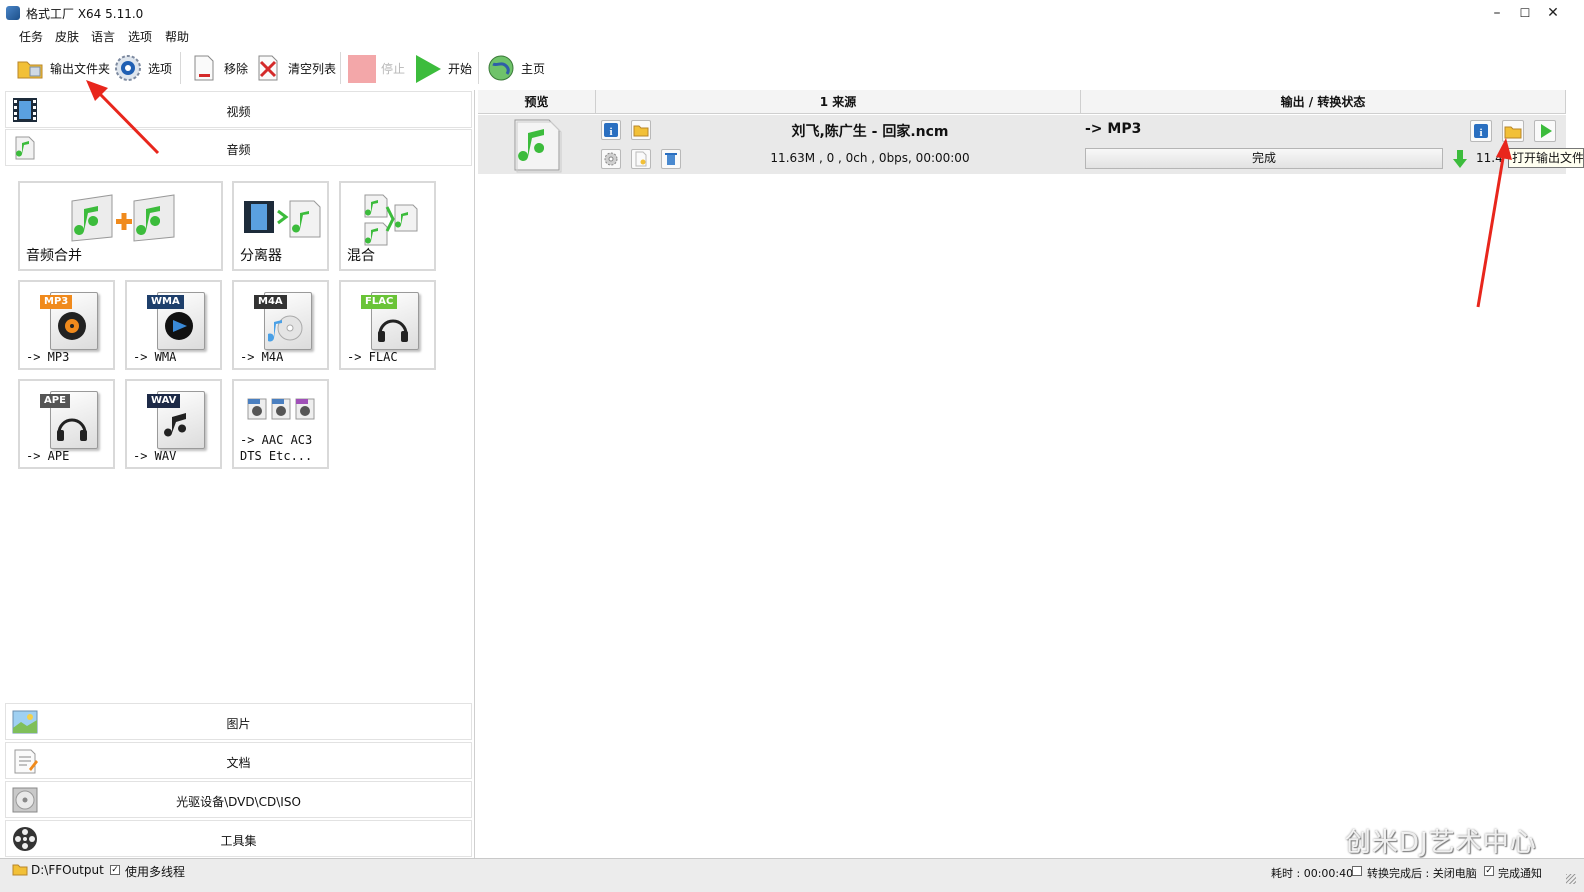 The image size is (1584, 892). What do you see at coordinates (361, 68) in the screenshot?
I see `stop-icon` at bounding box center [361, 68].